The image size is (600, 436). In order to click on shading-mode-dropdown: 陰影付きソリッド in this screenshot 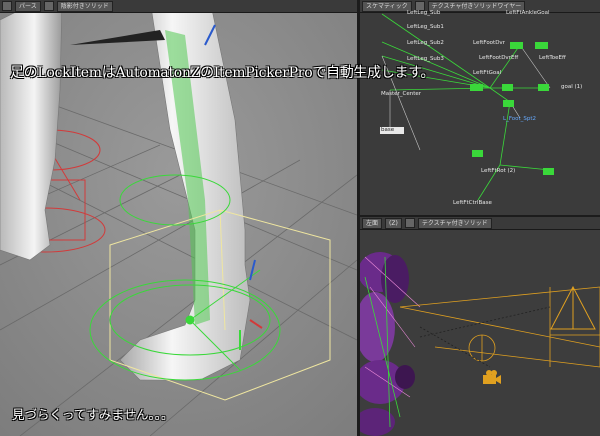, I will do `click(84, 6)`.